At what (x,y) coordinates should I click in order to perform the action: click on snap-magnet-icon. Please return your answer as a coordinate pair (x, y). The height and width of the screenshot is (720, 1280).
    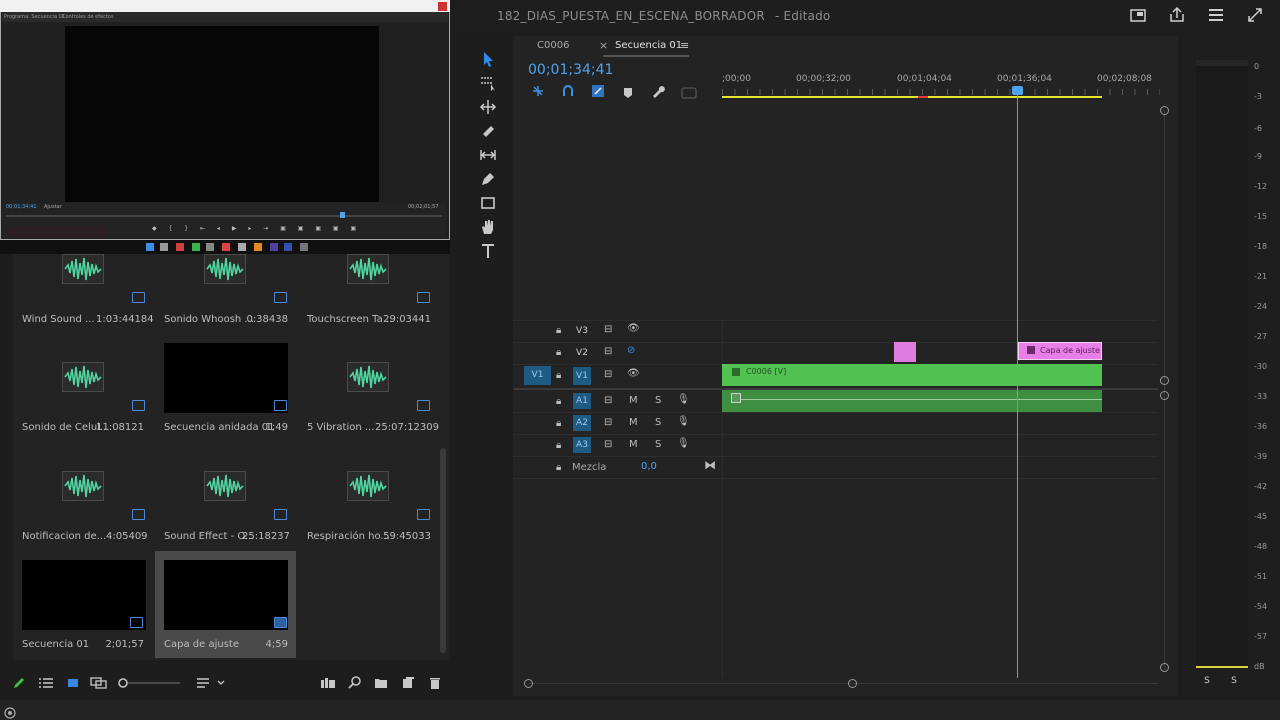
    Looking at the image, I should click on (568, 92).